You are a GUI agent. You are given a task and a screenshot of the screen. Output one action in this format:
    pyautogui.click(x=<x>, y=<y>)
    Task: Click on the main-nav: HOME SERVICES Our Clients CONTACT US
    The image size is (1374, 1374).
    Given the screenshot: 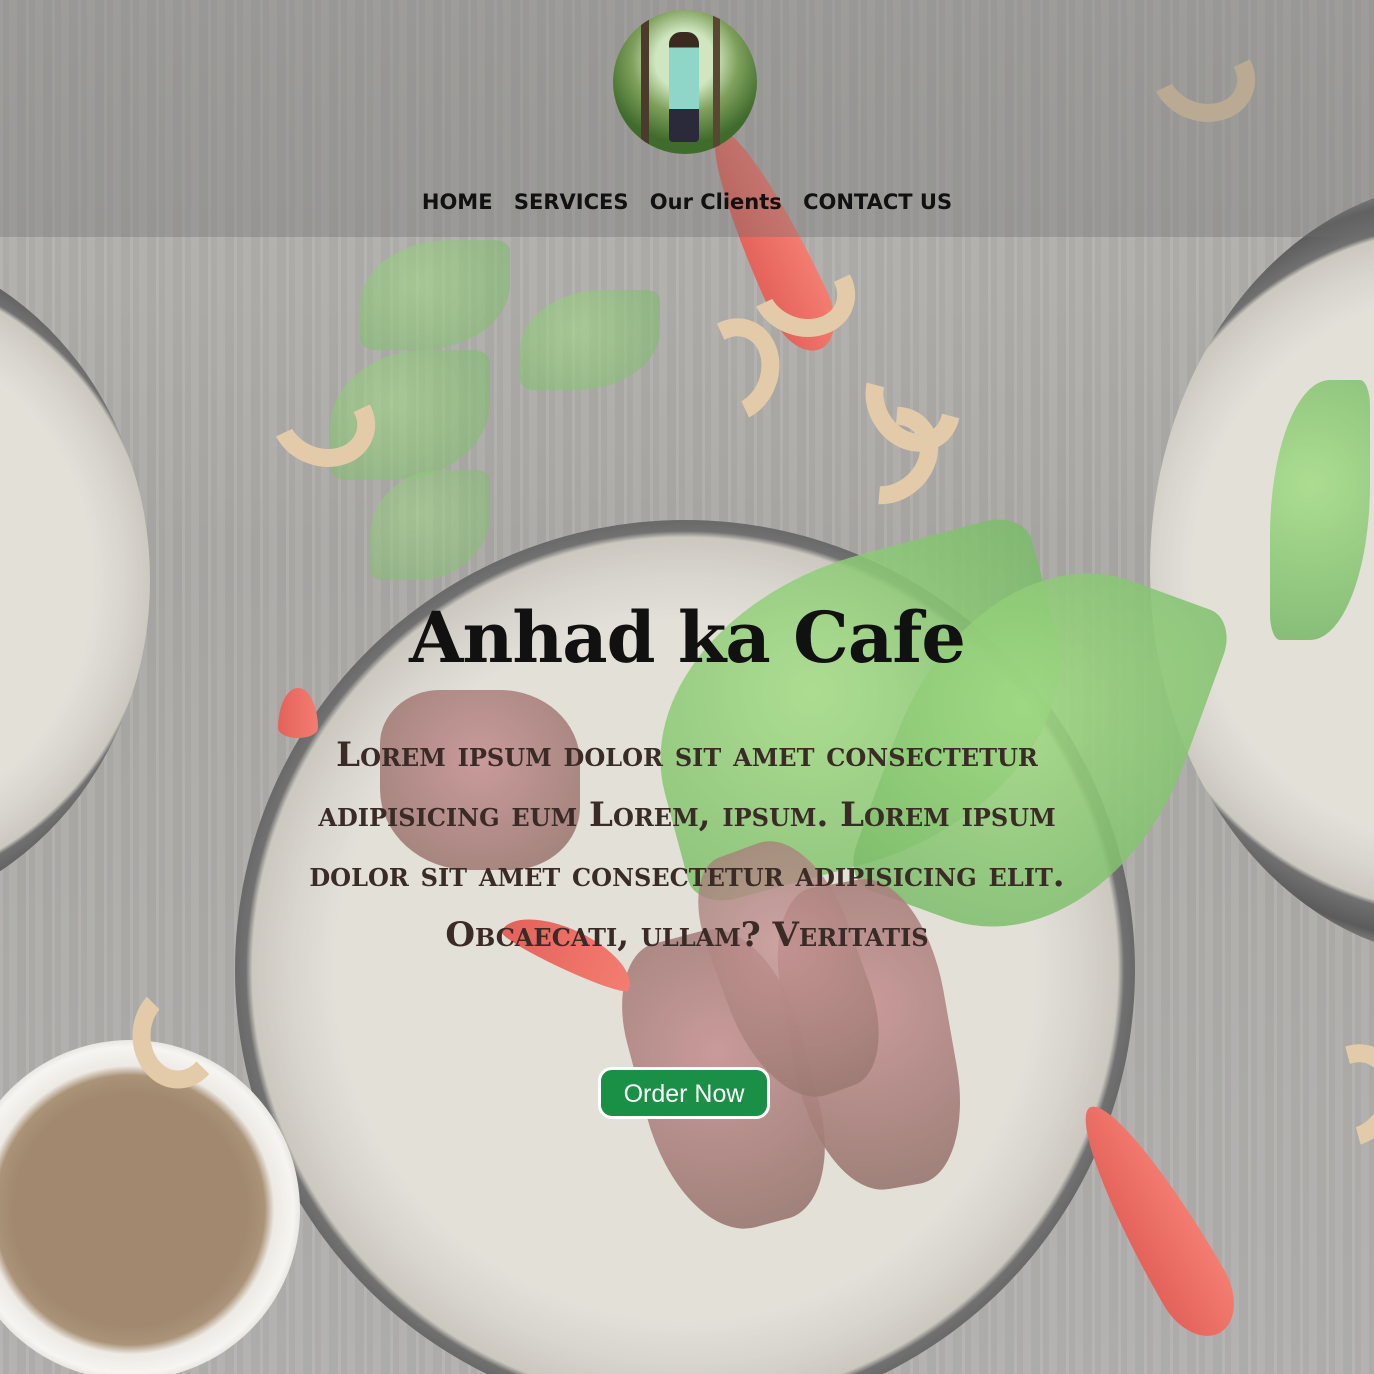 What is the action you would take?
    pyautogui.click(x=687, y=202)
    